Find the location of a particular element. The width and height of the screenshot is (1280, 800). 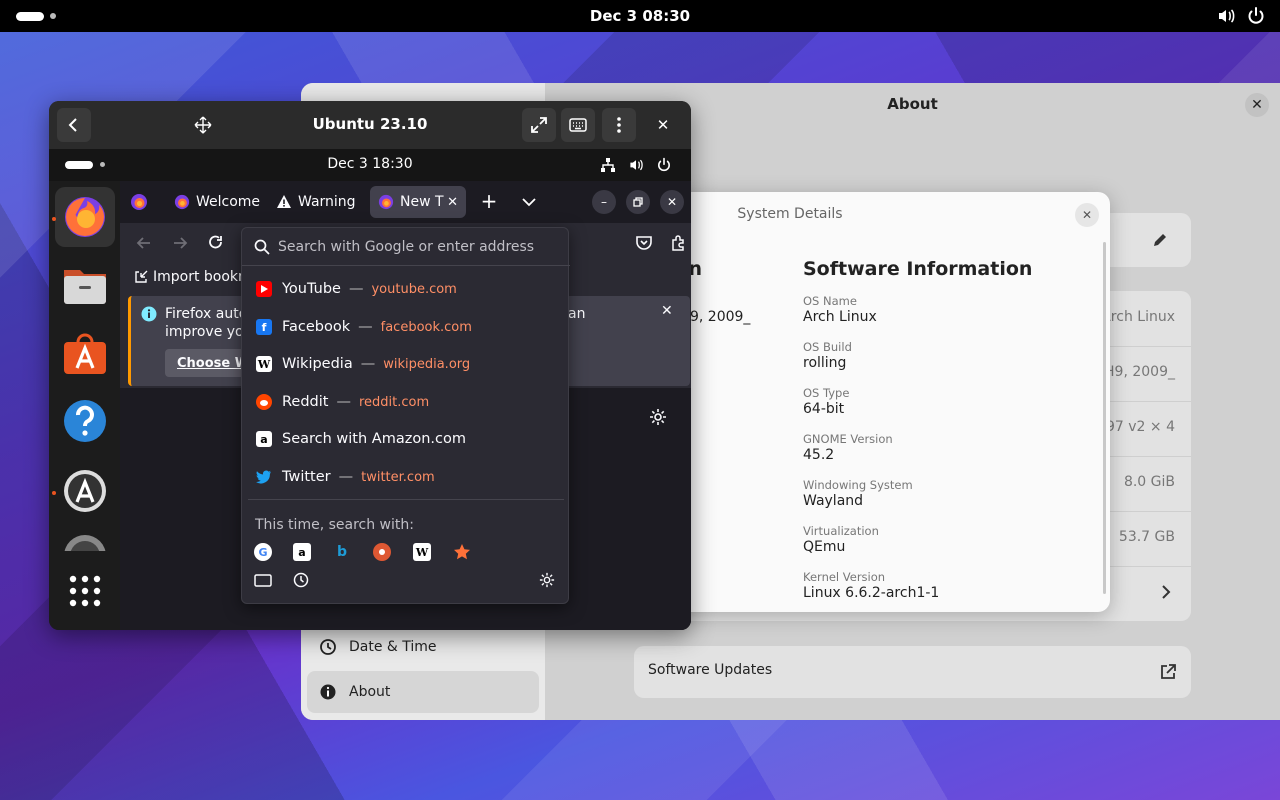

tab-new-tab: New T ✕ is located at coordinates (418, 202).